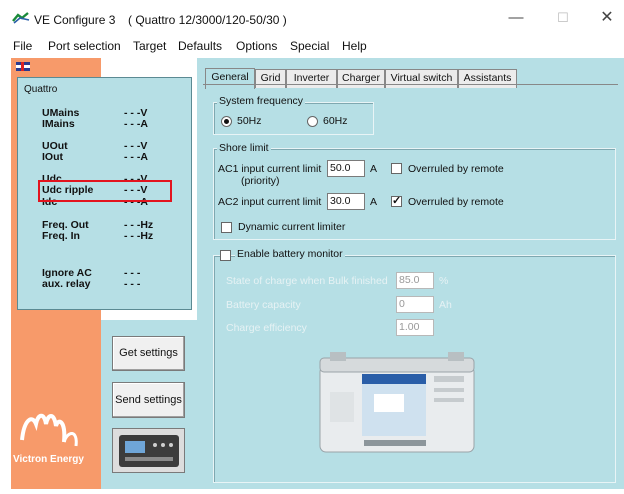  I want to click on enable-battery-monitor-checkbox, so click(225, 255).